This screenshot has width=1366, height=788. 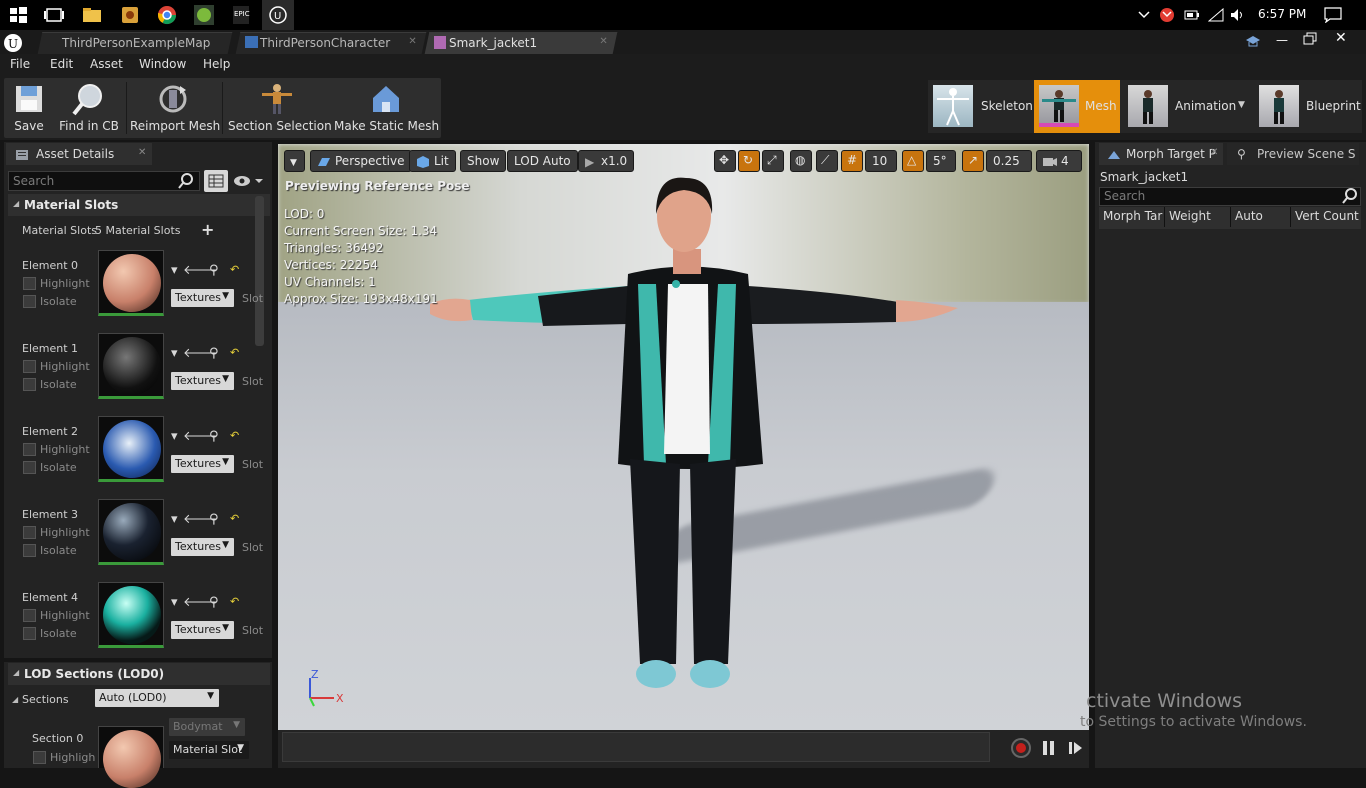 I want to click on section-selection-button: Section Selection, so click(x=280, y=108).